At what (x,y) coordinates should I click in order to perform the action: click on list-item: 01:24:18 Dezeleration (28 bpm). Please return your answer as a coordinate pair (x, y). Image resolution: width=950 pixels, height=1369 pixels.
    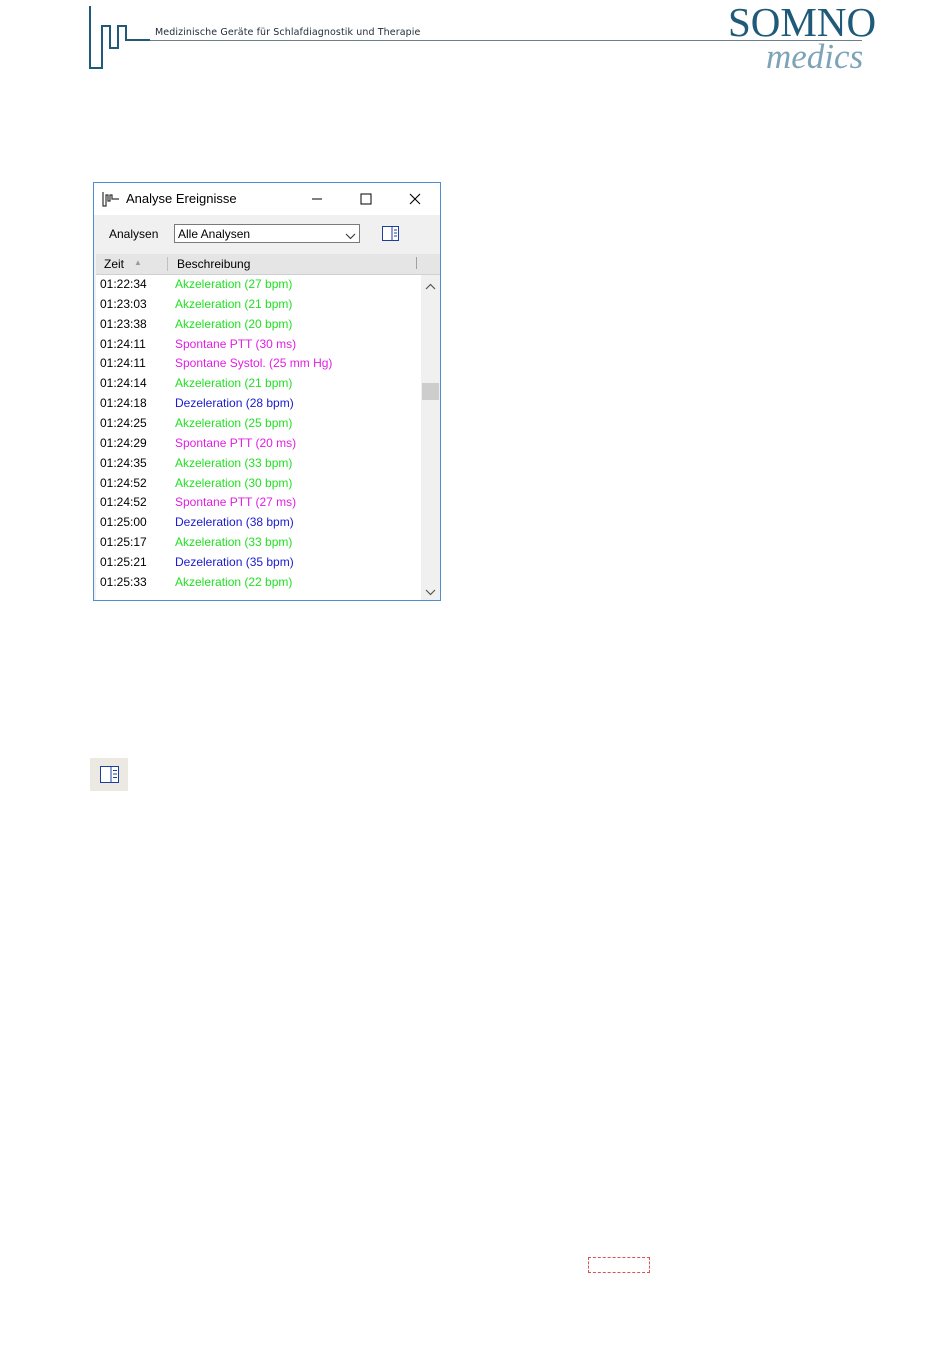
    Looking at the image, I should click on (258, 404).